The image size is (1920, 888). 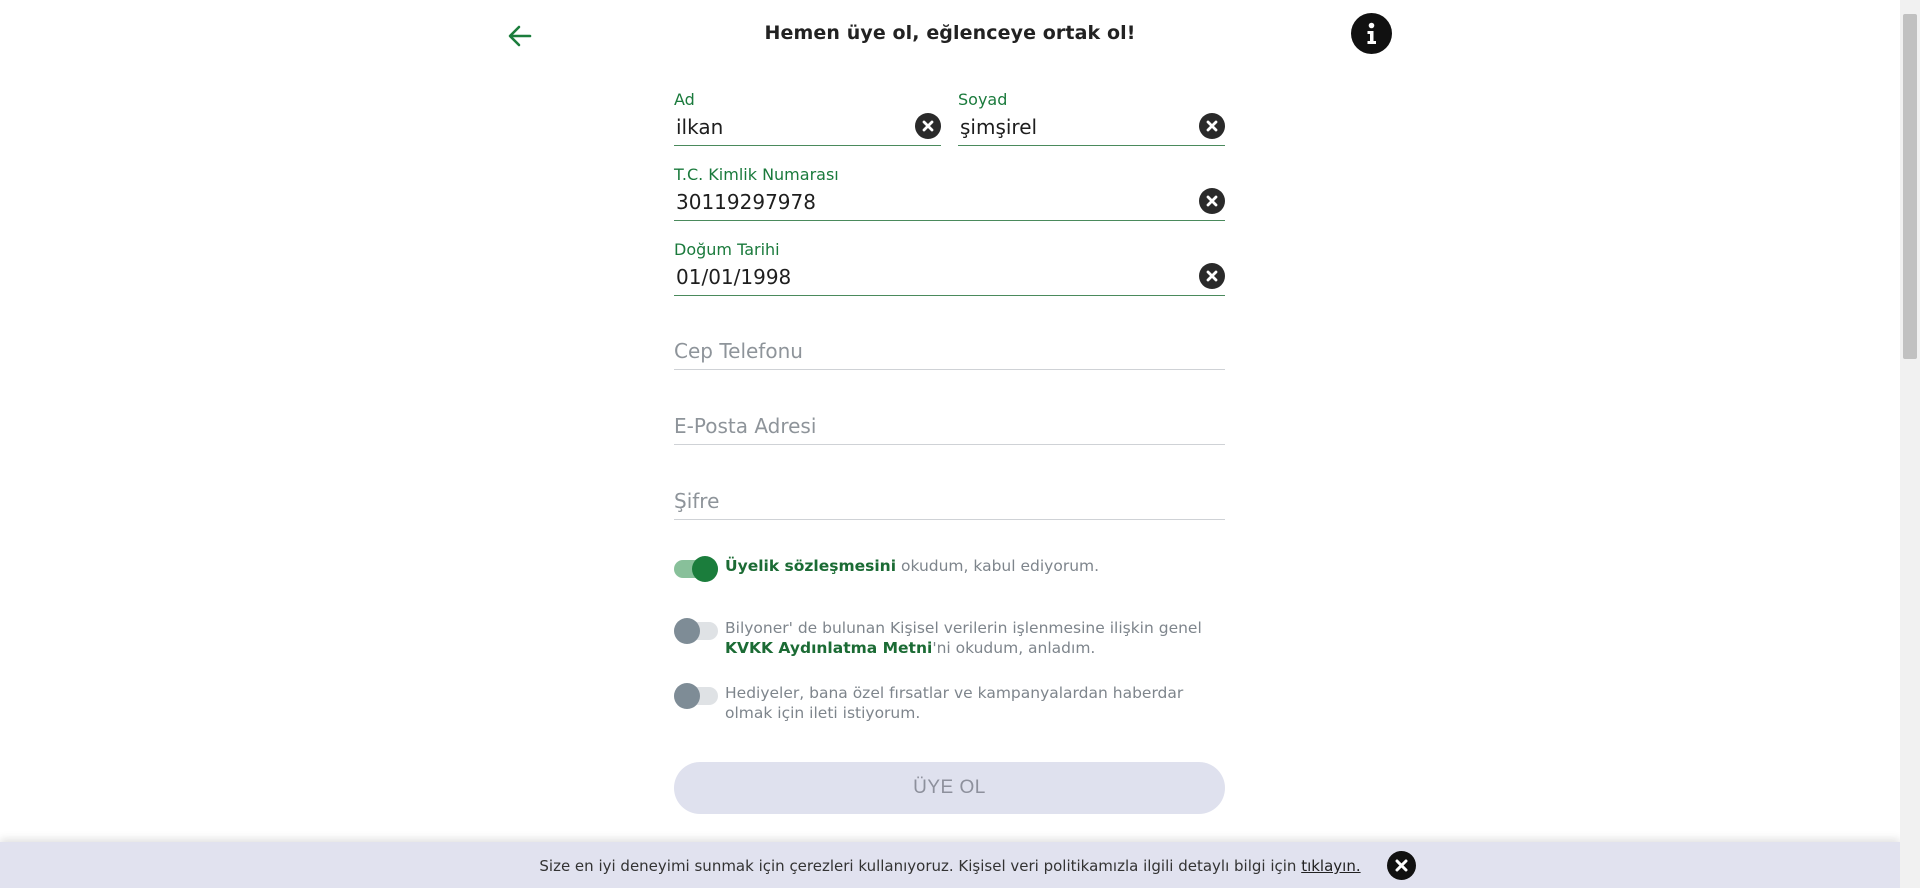 I want to click on phone-placeholder: Cep Telefonu, so click(x=738, y=351).